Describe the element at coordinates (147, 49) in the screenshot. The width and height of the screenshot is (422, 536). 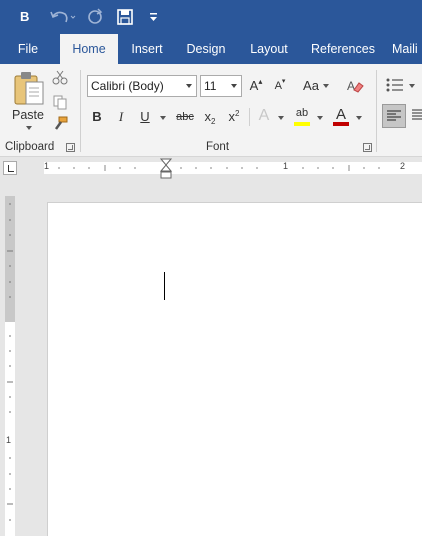
I see `tab-insert: Insert` at that location.